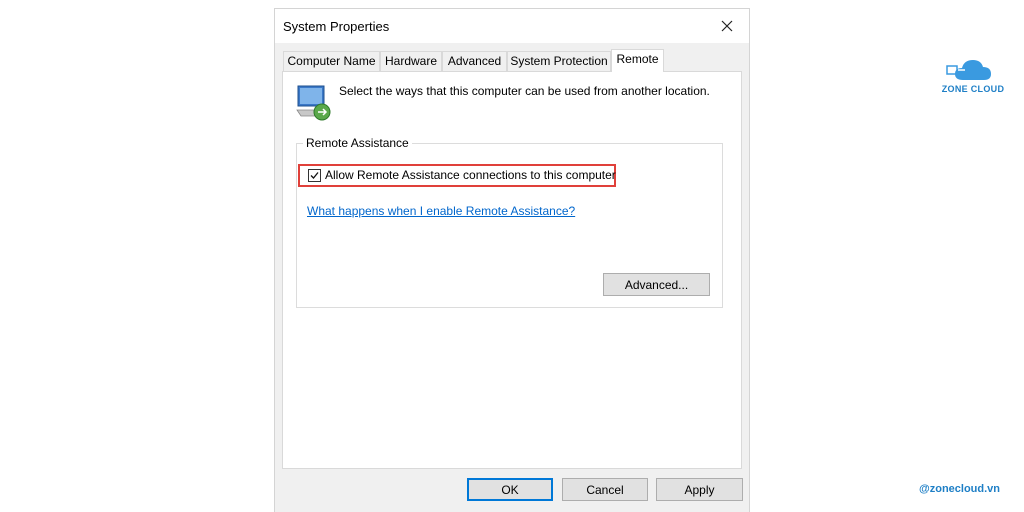  What do you see at coordinates (512, 26) in the screenshot?
I see `title-bar: System Properties` at bounding box center [512, 26].